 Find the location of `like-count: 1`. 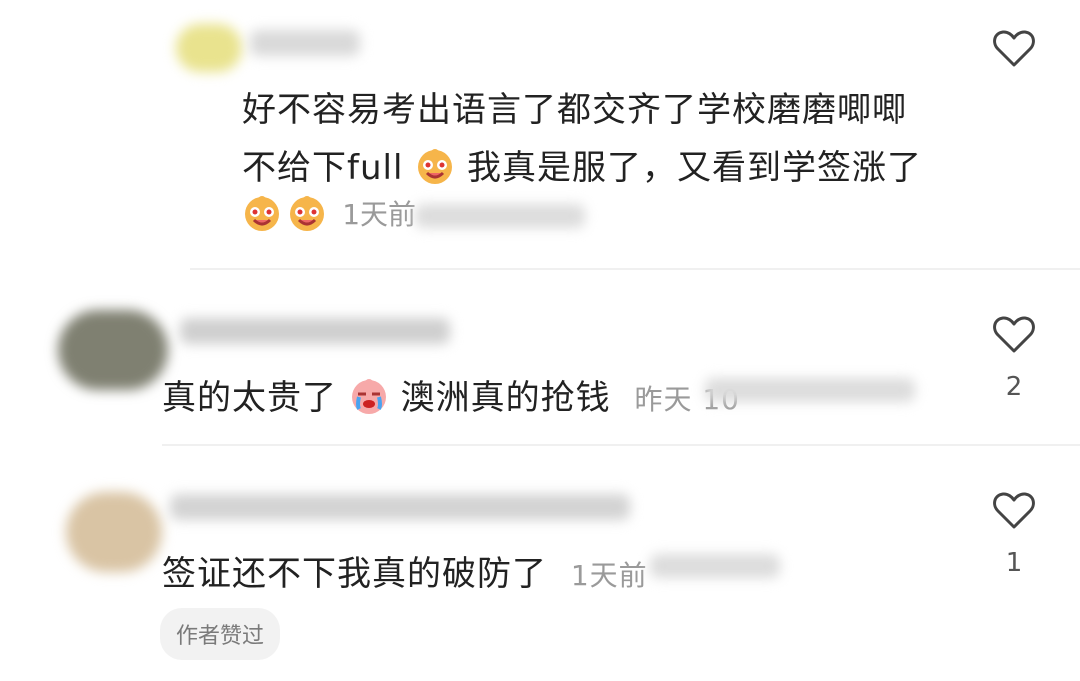

like-count: 1 is located at coordinates (1014, 563).